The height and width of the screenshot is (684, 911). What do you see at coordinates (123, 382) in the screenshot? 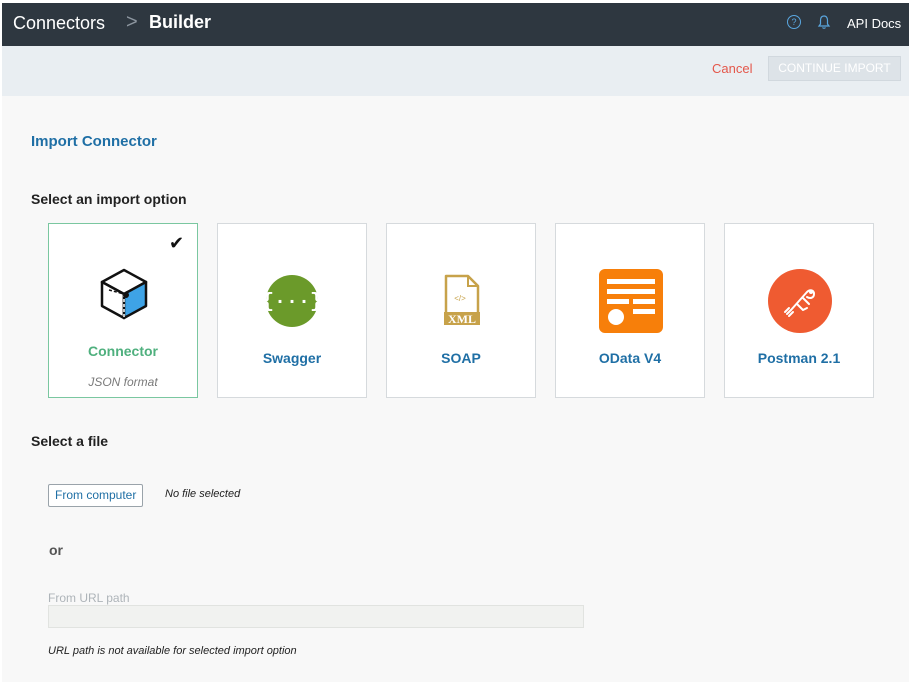
I see `option-sublabel: JSON format` at bounding box center [123, 382].